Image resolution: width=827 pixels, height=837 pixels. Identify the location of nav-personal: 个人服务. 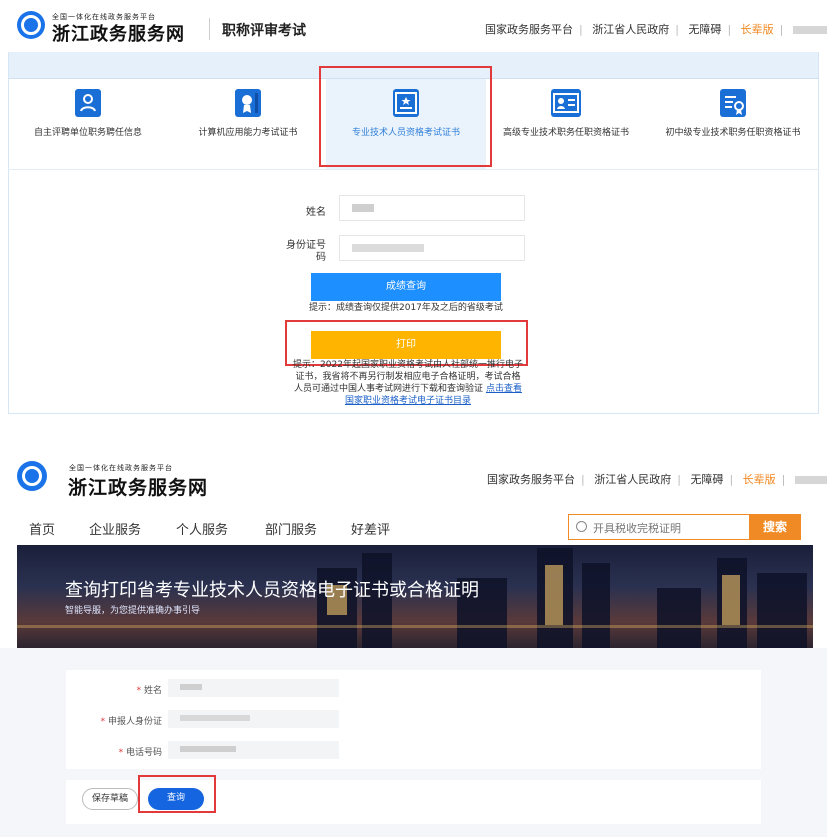
(202, 528).